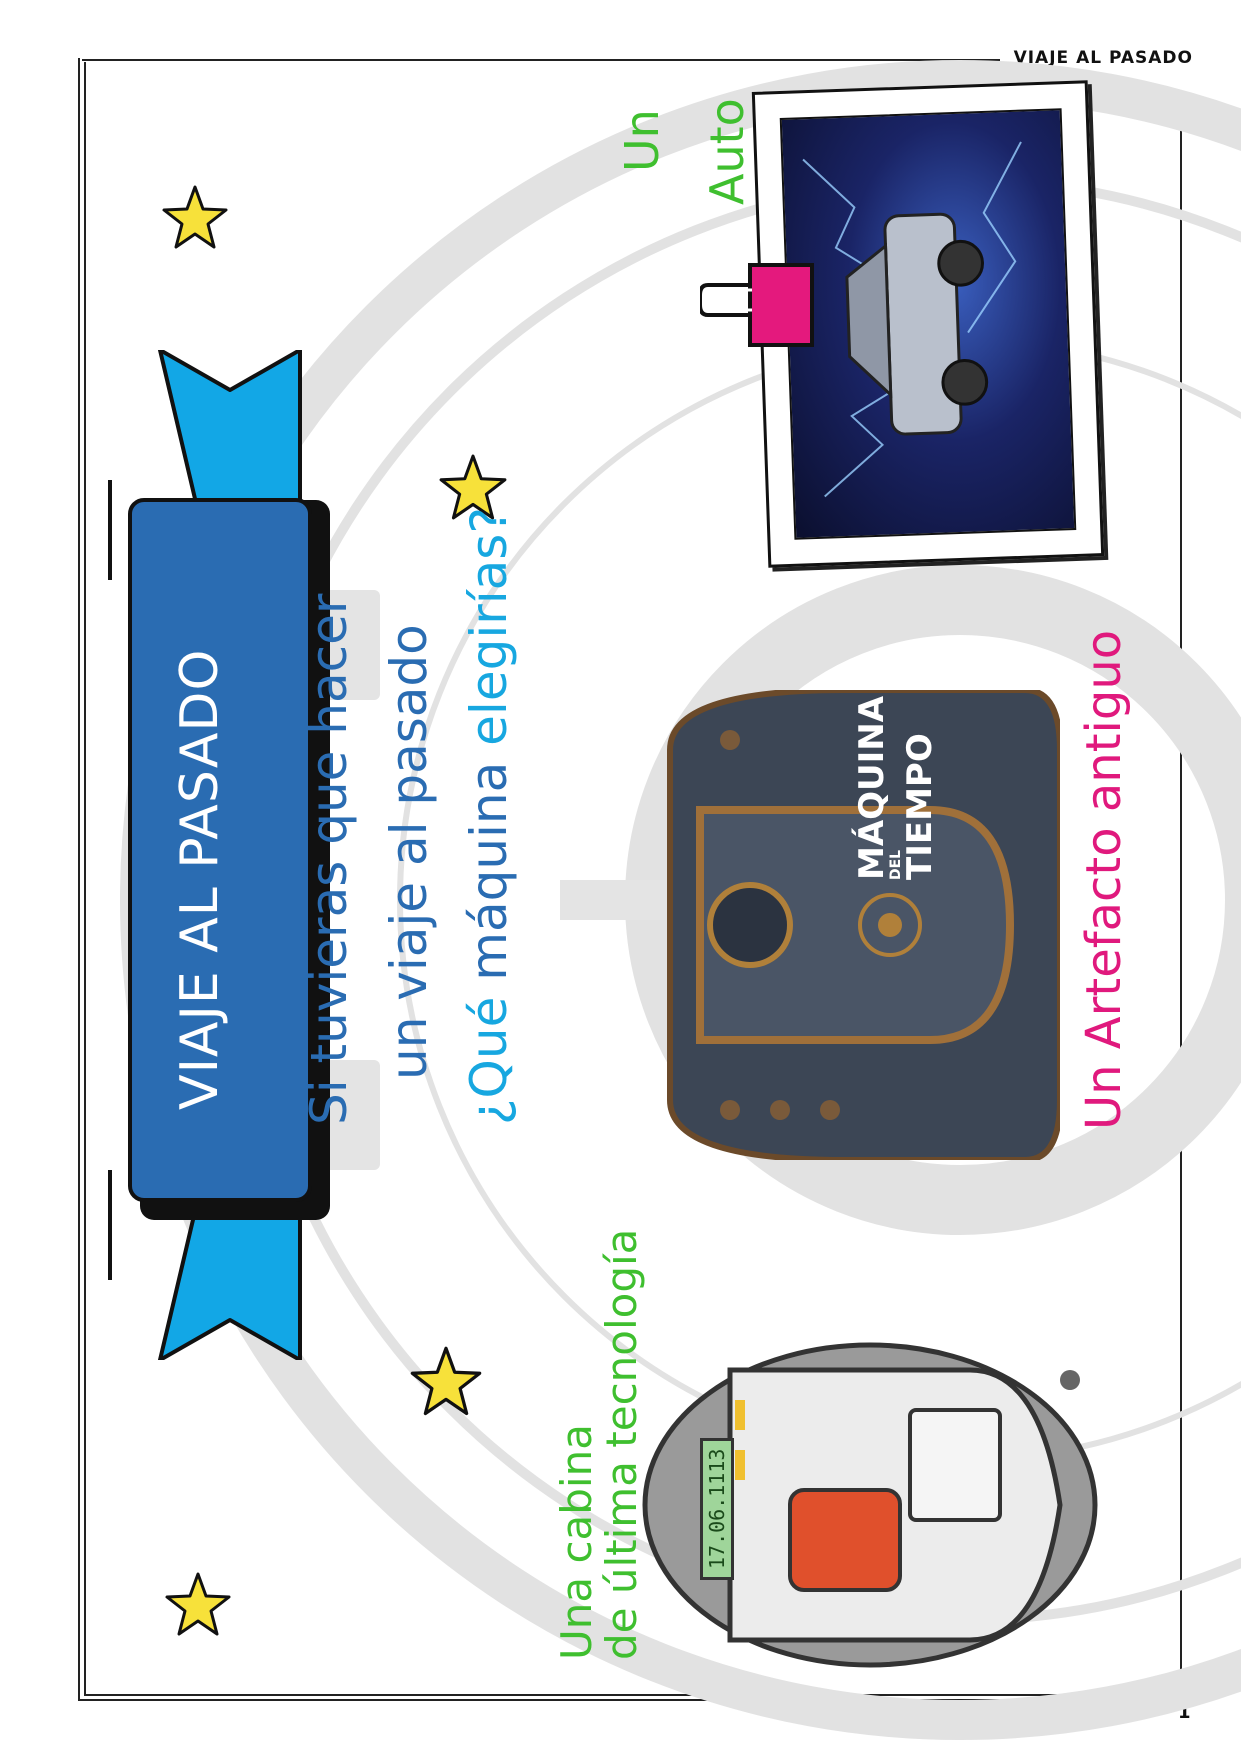 Image resolution: width=1241 pixels, height=1754 pixels. What do you see at coordinates (1104, 879) in the screenshot?
I see `option-artefacto-label: Un Artefacto antiguo` at bounding box center [1104, 879].